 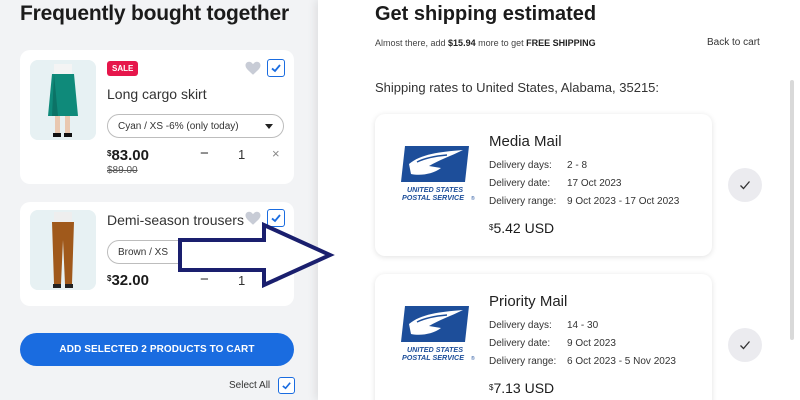 I want to click on panel-title: Frequently bought together, so click(x=154, y=13).